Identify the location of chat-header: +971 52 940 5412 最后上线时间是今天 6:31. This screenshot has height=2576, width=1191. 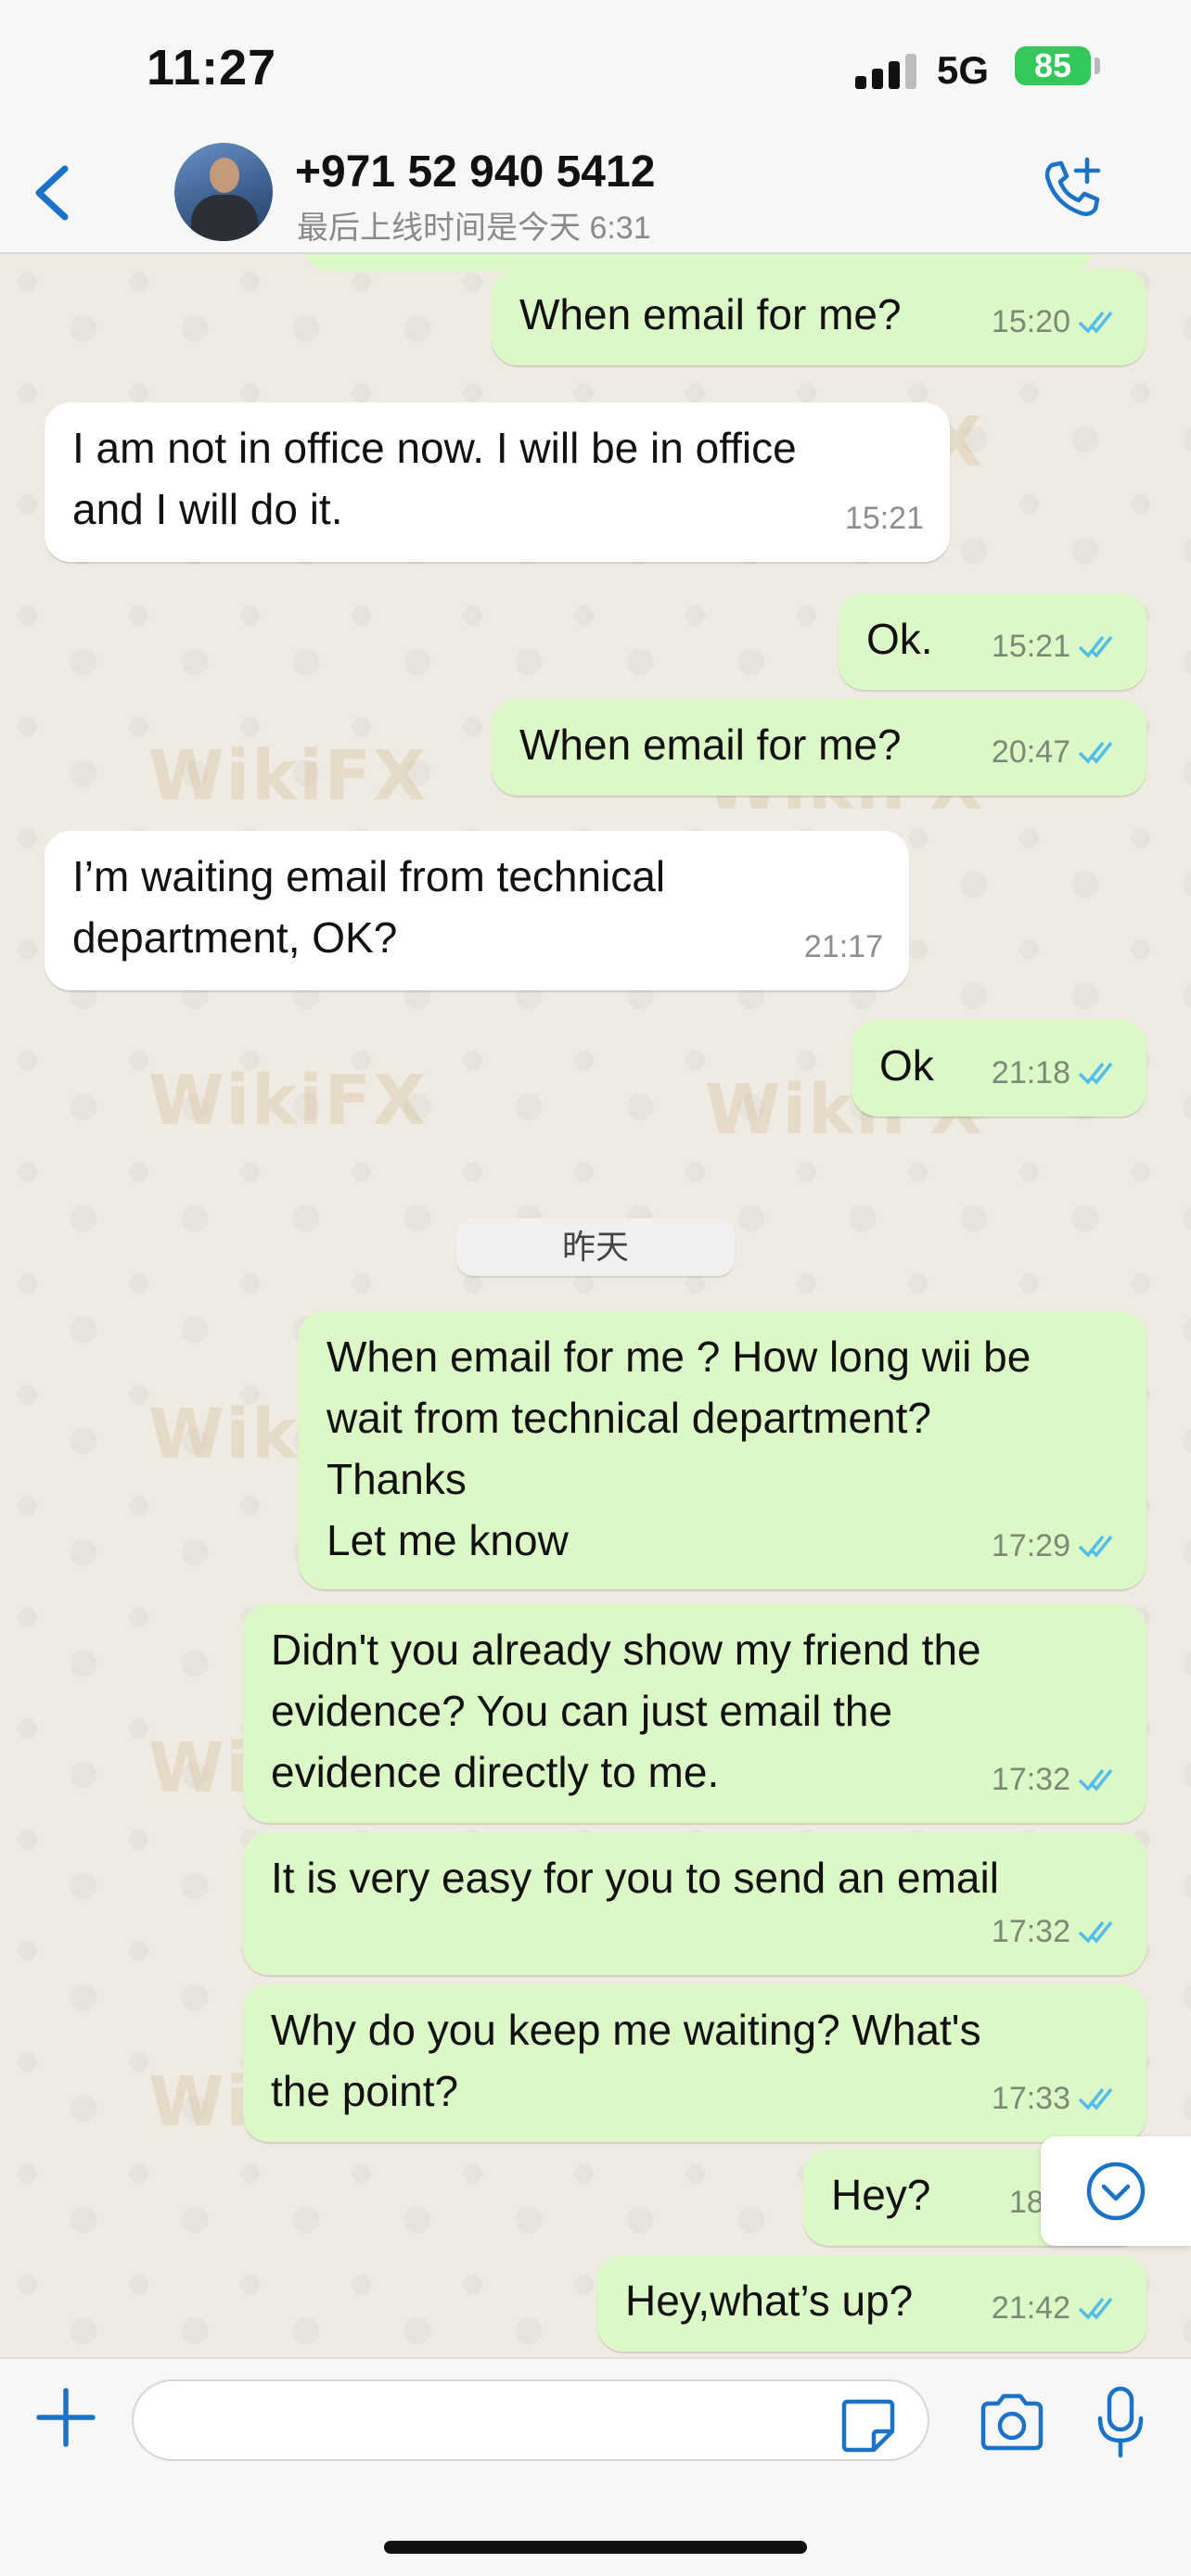
(595, 192).